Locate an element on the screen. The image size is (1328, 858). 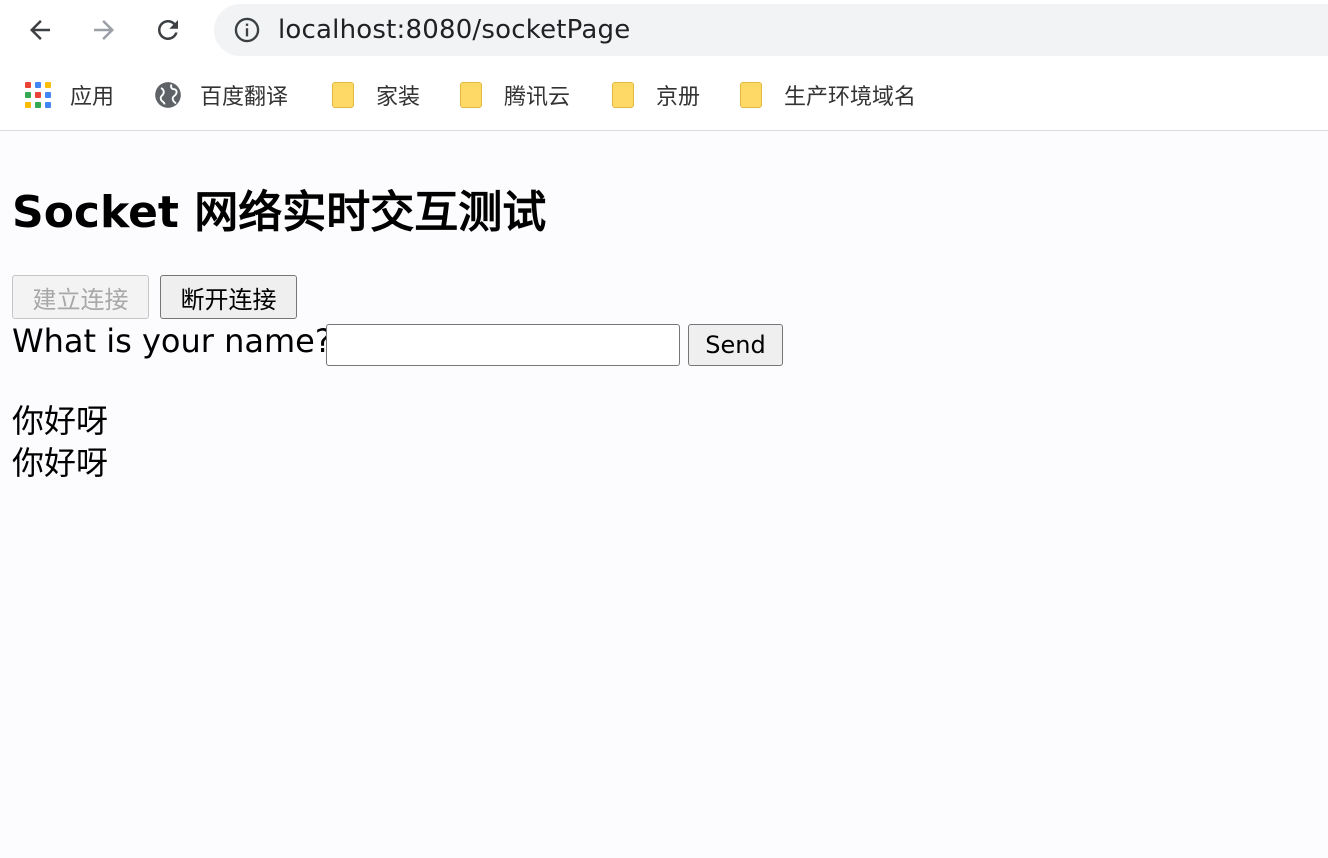
bookmark-folder-jiazhuang: 家装 is located at coordinates (376, 95).